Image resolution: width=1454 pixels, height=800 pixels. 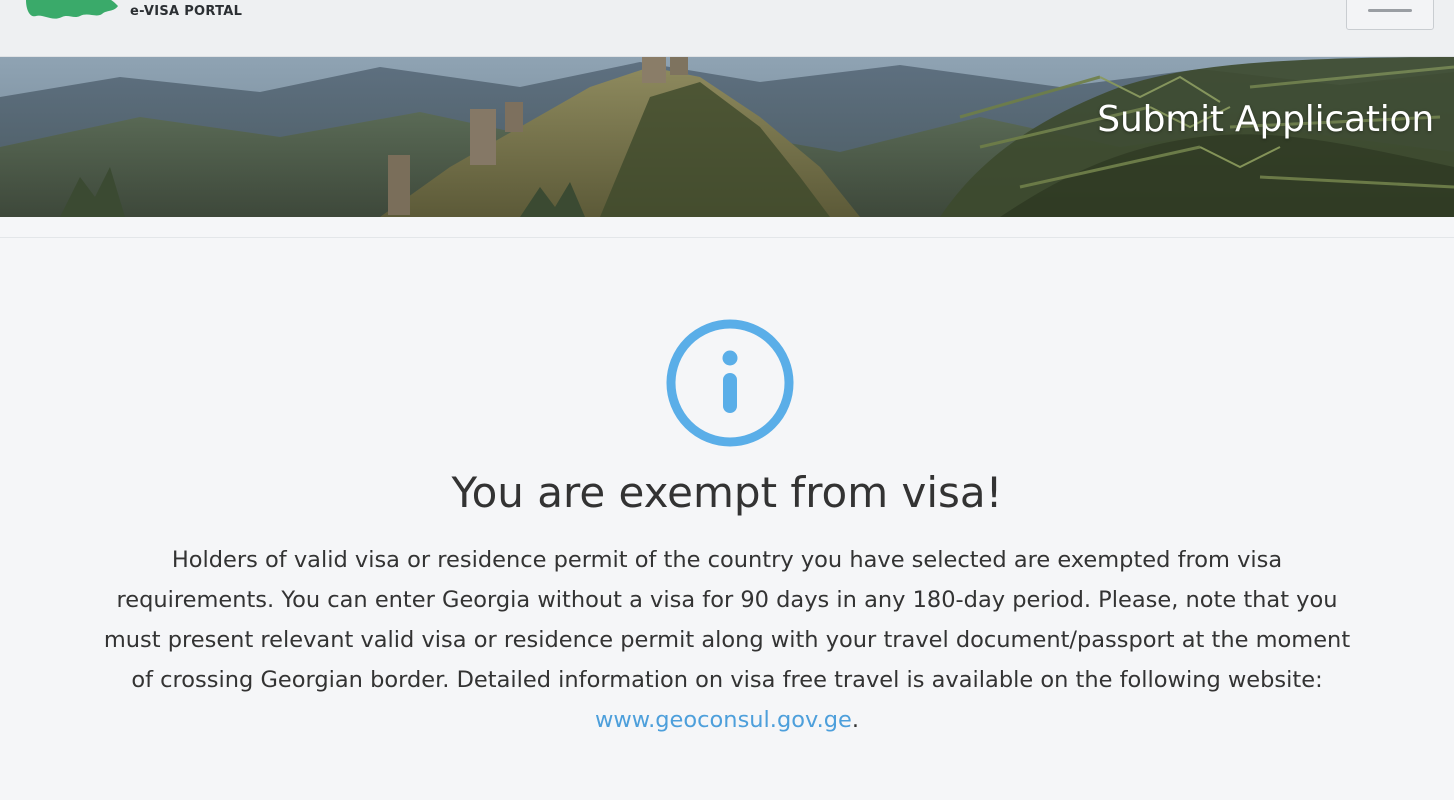 What do you see at coordinates (186, 11) in the screenshot?
I see `brand-title: e-VISA PORTAL` at bounding box center [186, 11].